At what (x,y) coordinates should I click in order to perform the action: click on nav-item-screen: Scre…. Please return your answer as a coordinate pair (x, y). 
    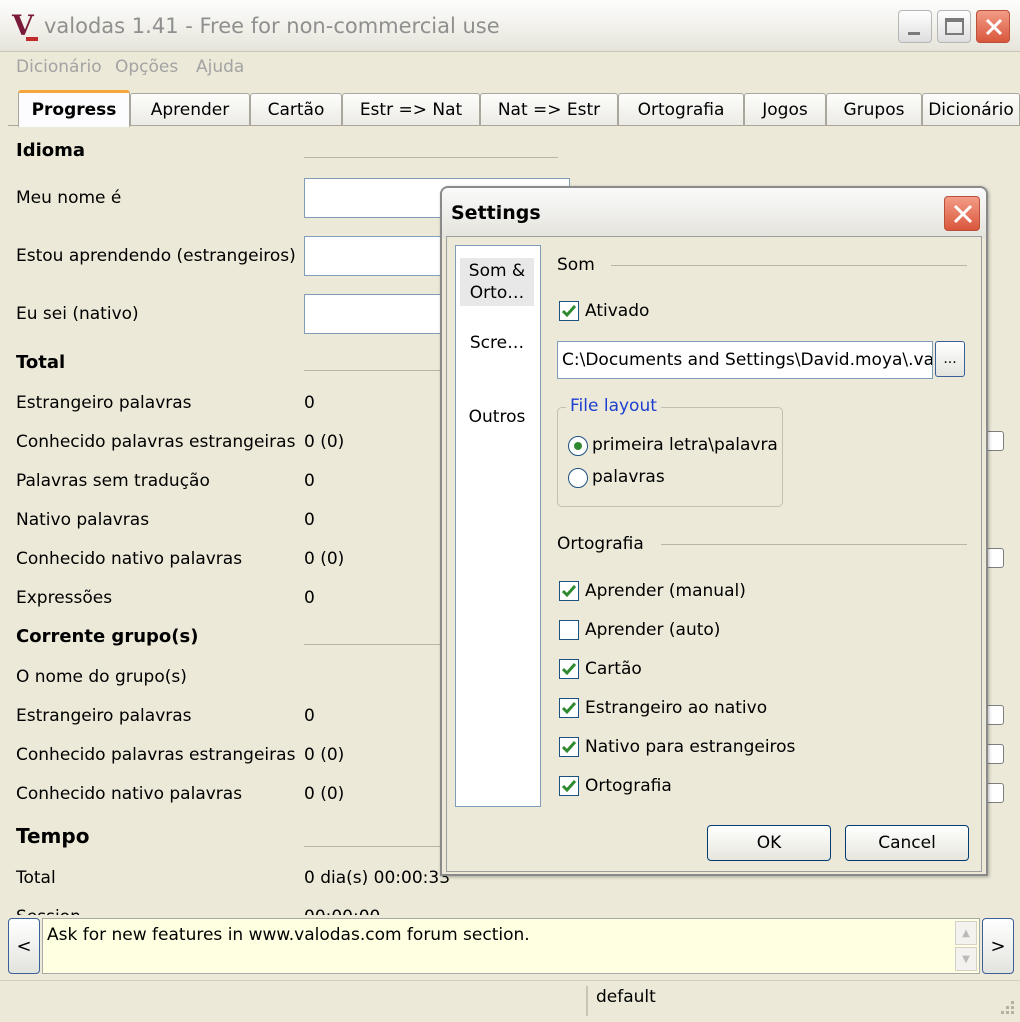
    Looking at the image, I should click on (497, 343).